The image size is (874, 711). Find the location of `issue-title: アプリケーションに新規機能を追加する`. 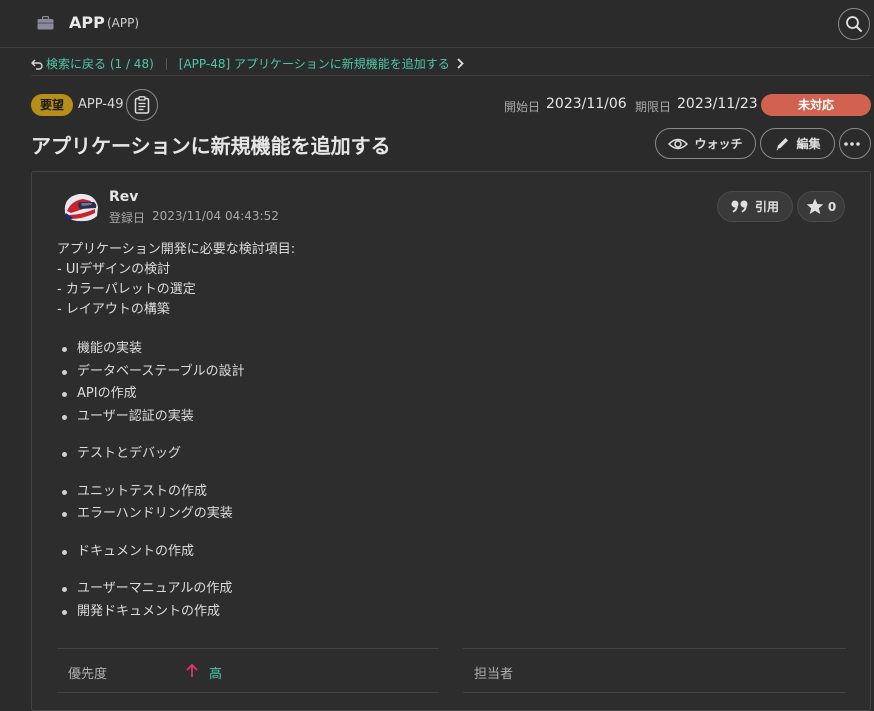

issue-title: アプリケーションに新規機能を追加する is located at coordinates (211, 146).